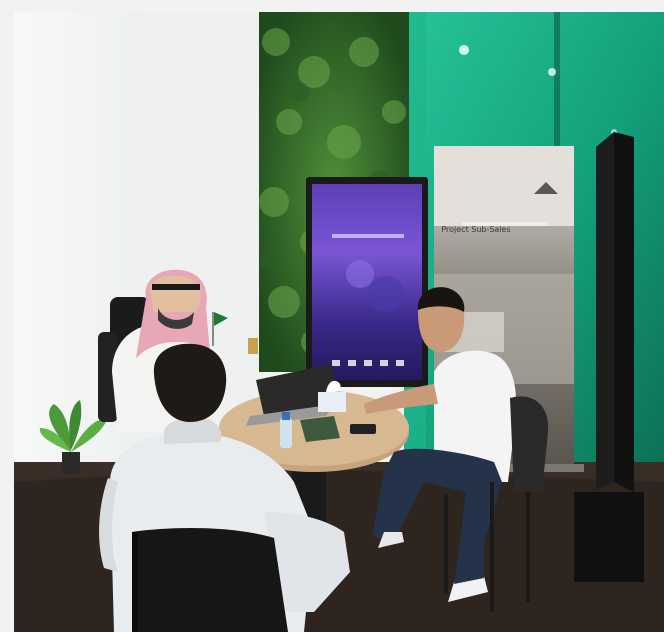 This screenshot has width=664, height=632. I want to click on digital-screen, so click(367, 282).